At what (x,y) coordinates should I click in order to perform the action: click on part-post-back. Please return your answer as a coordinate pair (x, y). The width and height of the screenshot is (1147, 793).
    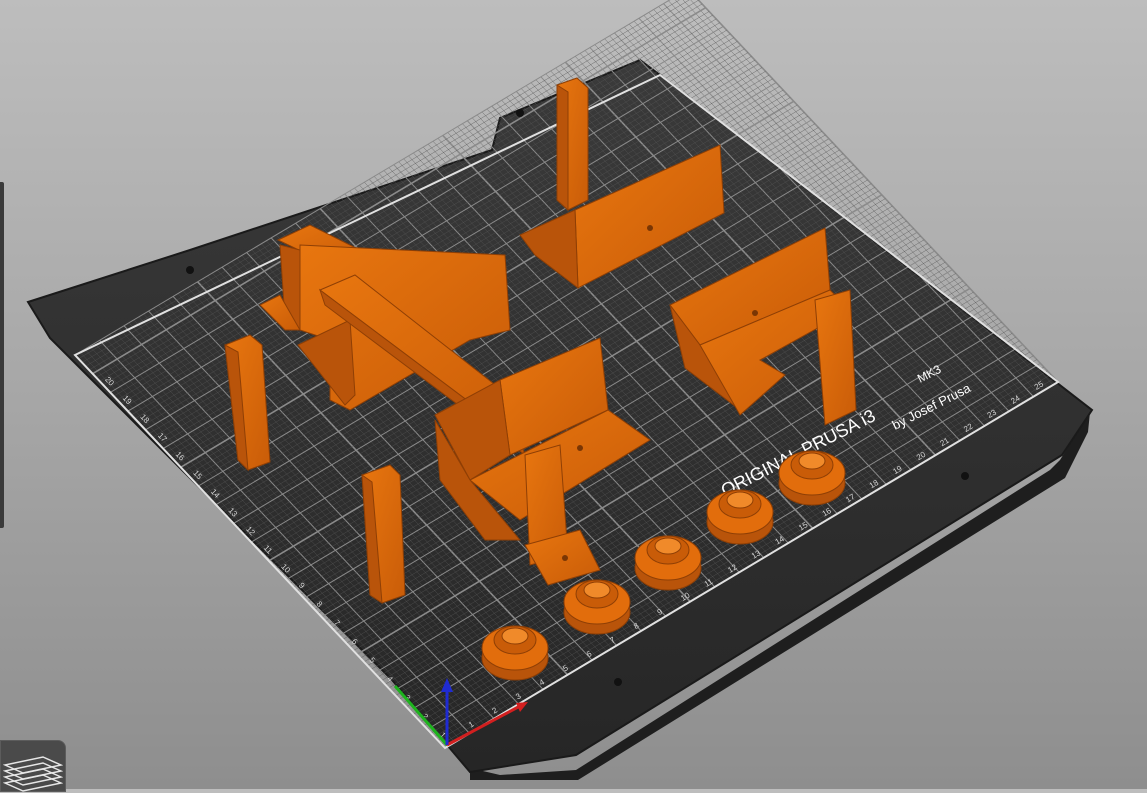
    Looking at the image, I should click on (572, 144).